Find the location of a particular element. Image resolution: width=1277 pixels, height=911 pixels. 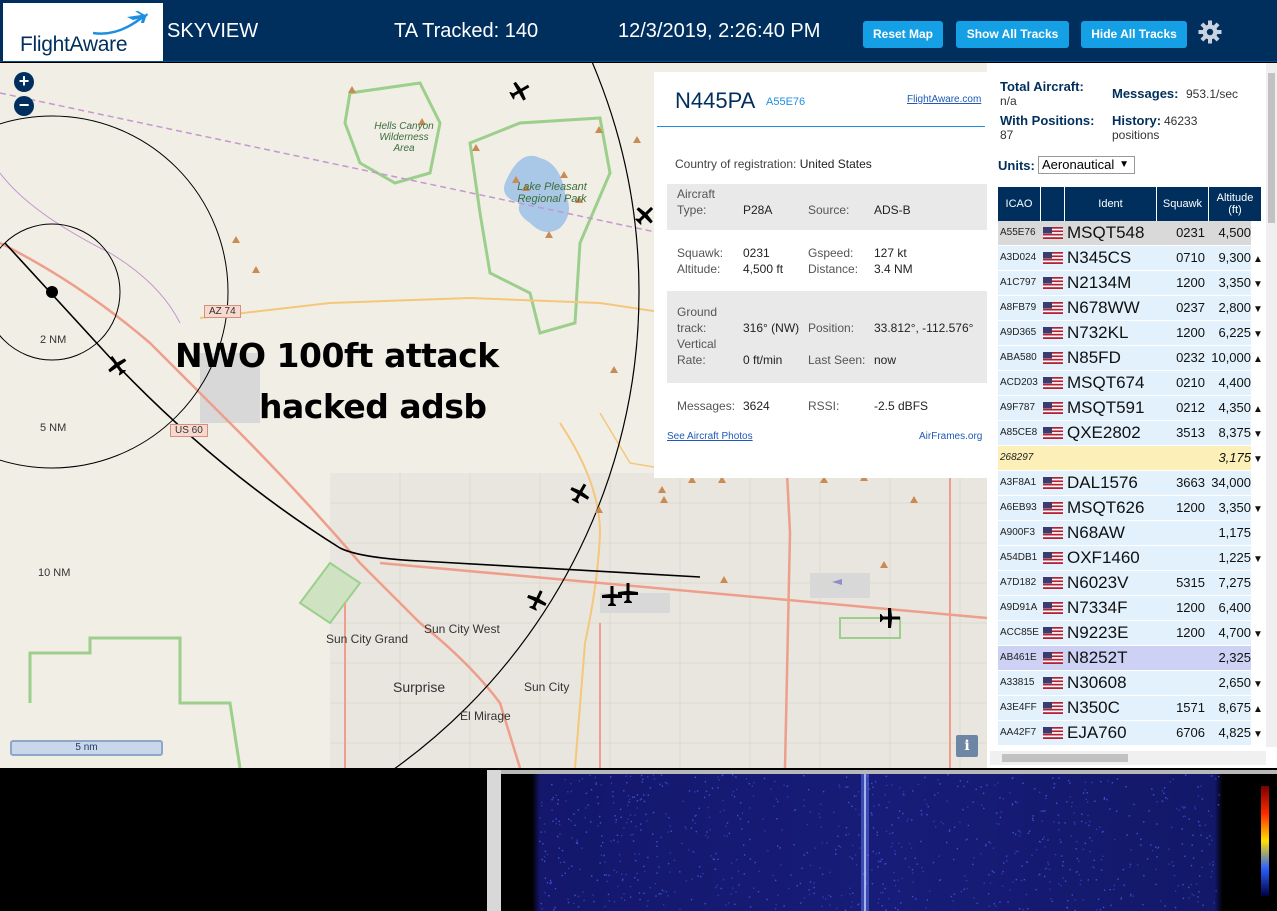

table-row: A6EB93 MSQT626 1200 3,350 ▼ is located at coordinates (1130, 508).